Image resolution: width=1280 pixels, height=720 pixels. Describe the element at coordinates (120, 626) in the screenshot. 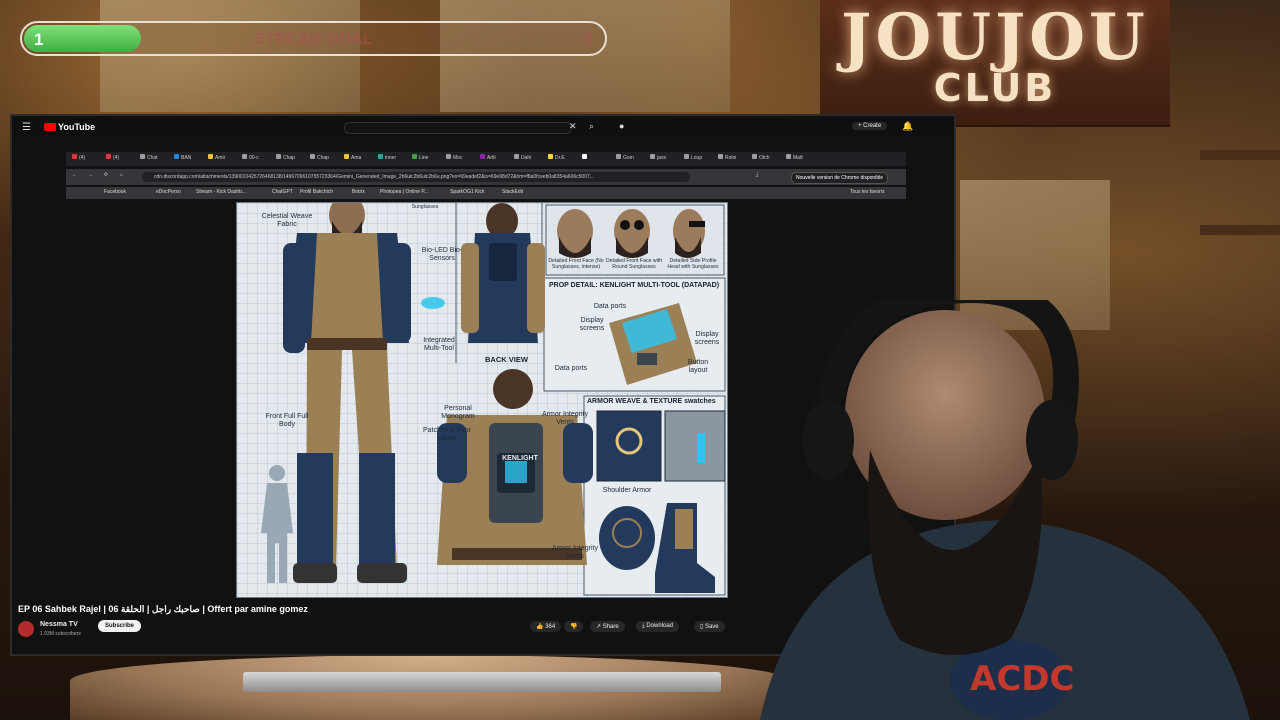

I see `subscribe-button: Subscribe` at that location.